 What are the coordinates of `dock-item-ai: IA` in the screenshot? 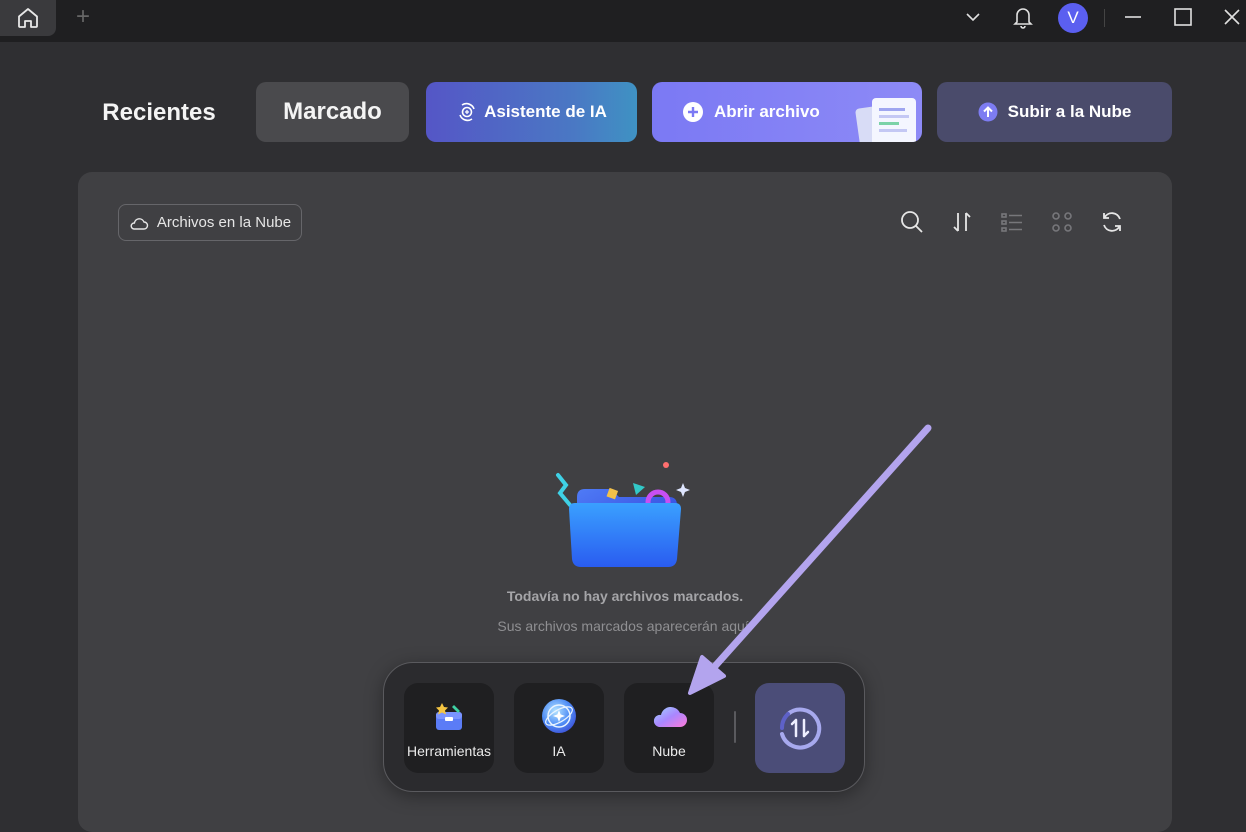 It's located at (559, 728).